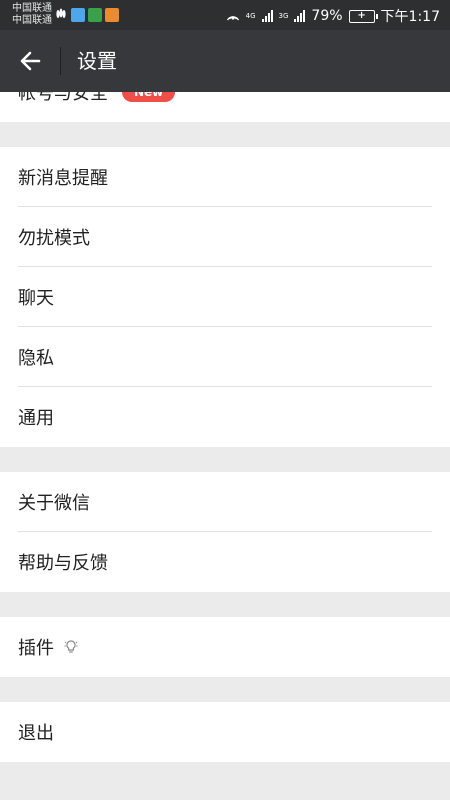 Image resolution: width=450 pixels, height=800 pixels. Describe the element at coordinates (95, 15) in the screenshot. I see `play-store-icon` at that location.